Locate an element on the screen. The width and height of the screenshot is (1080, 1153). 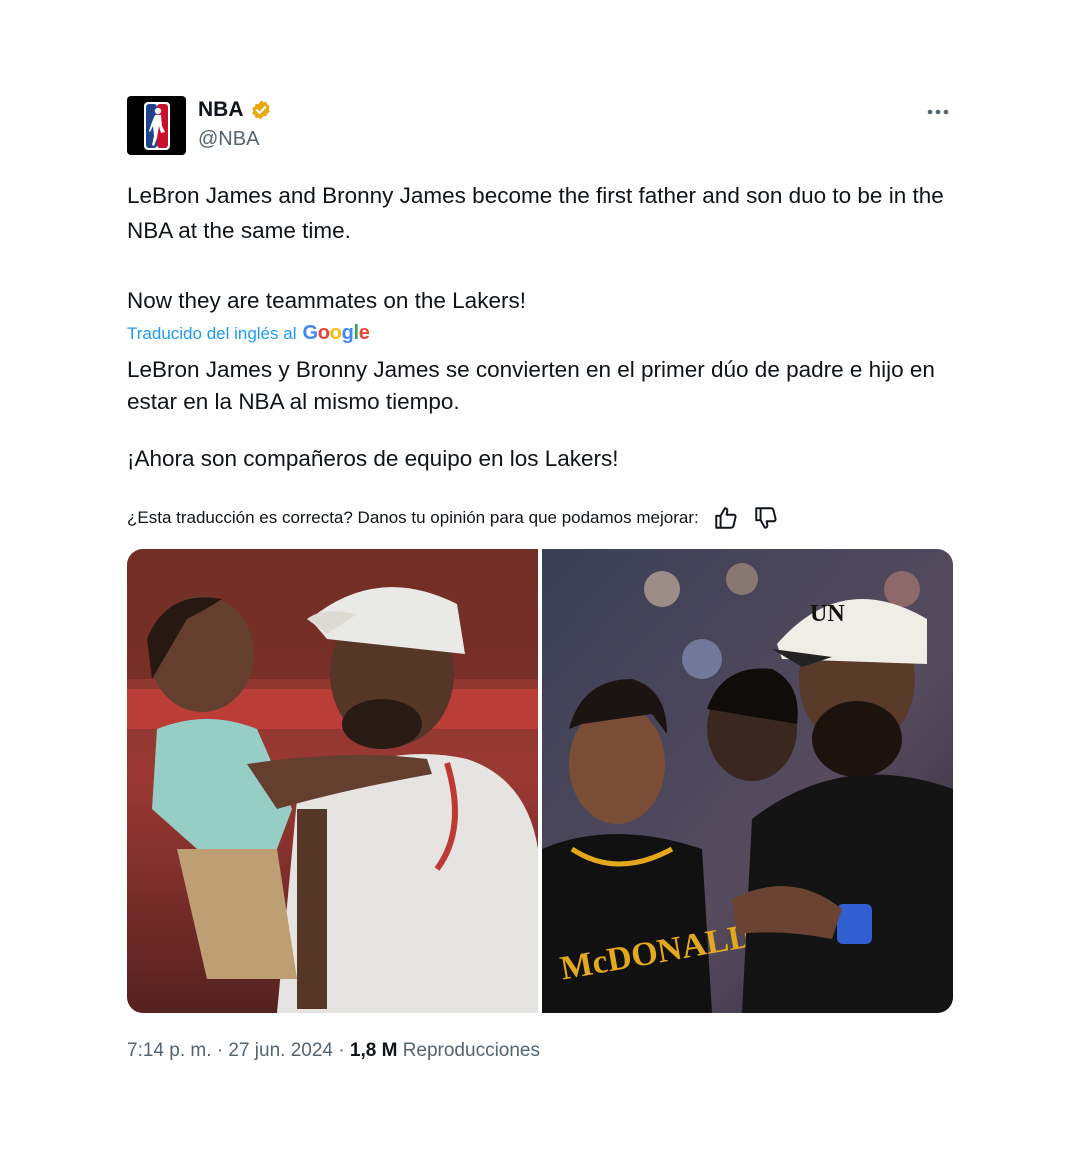
thumbs-down-icon is located at coordinates (765, 518).